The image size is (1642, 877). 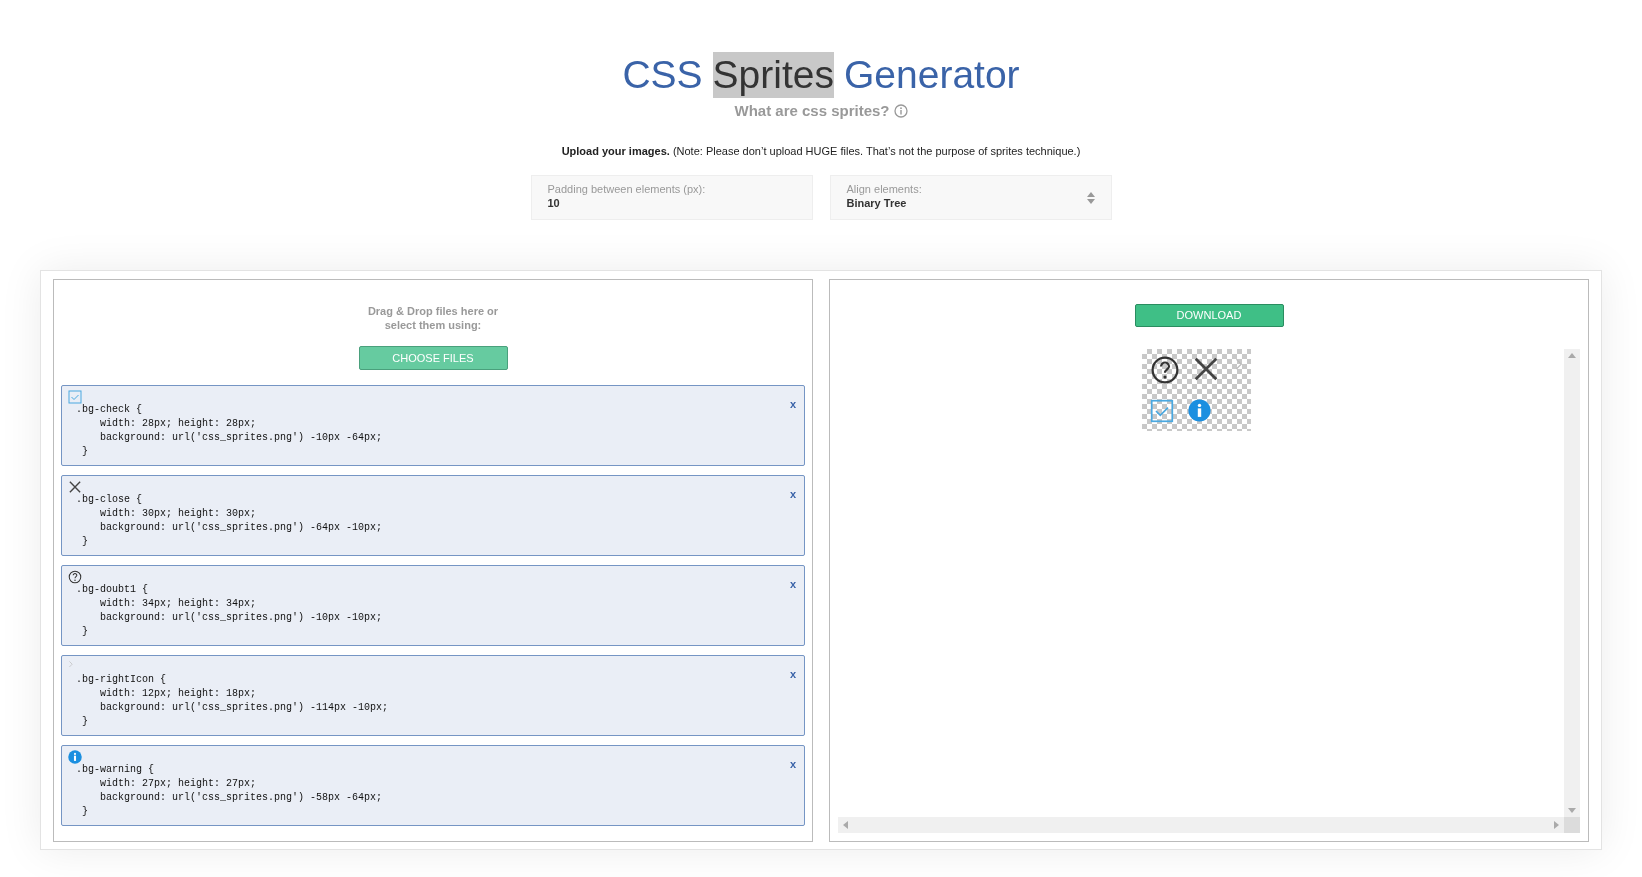 What do you see at coordinates (1572, 355) in the screenshot?
I see `scroll-up-icon` at bounding box center [1572, 355].